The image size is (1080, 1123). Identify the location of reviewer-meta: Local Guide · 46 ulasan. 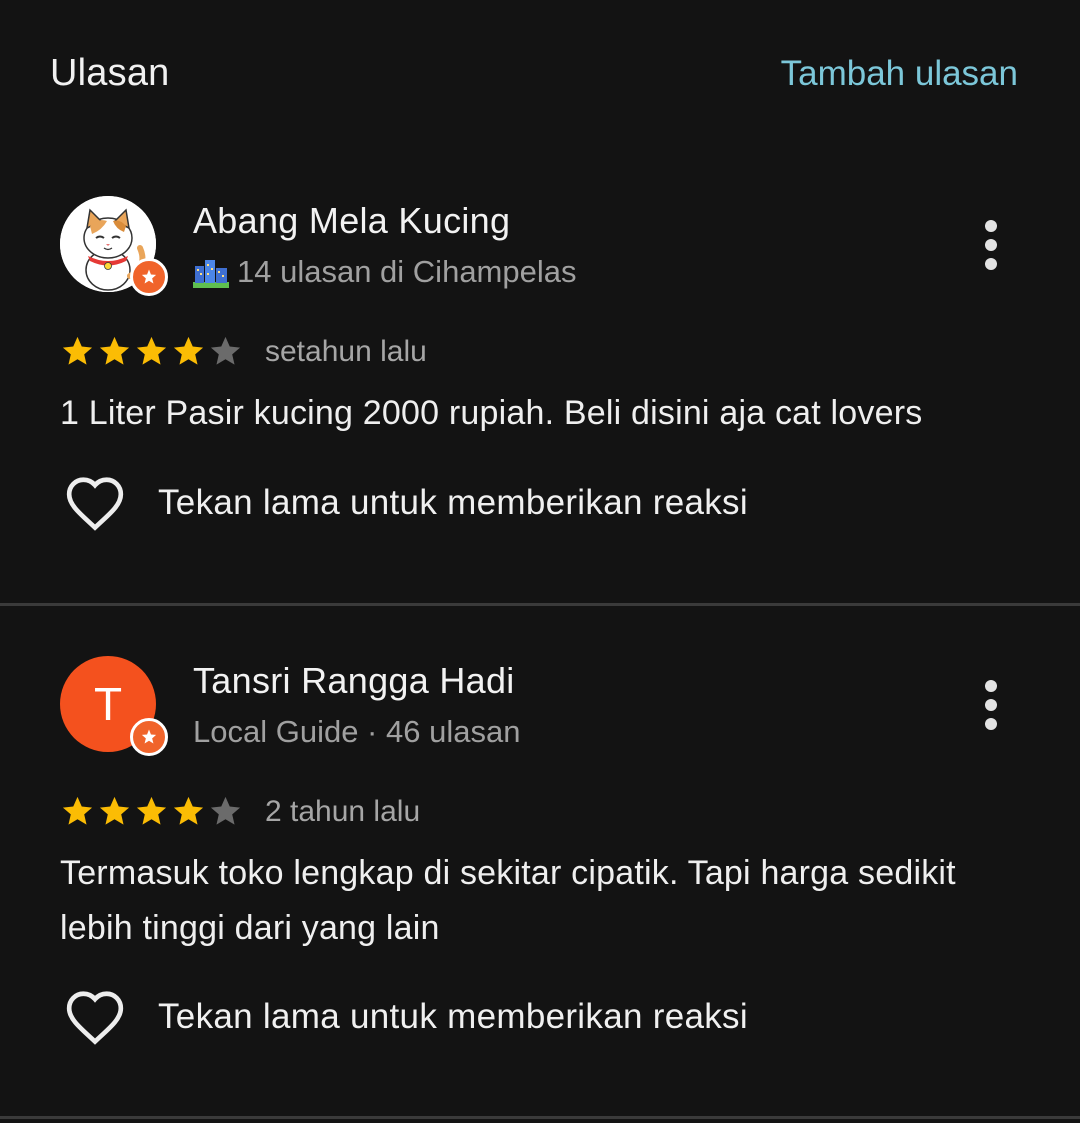
(356, 732).